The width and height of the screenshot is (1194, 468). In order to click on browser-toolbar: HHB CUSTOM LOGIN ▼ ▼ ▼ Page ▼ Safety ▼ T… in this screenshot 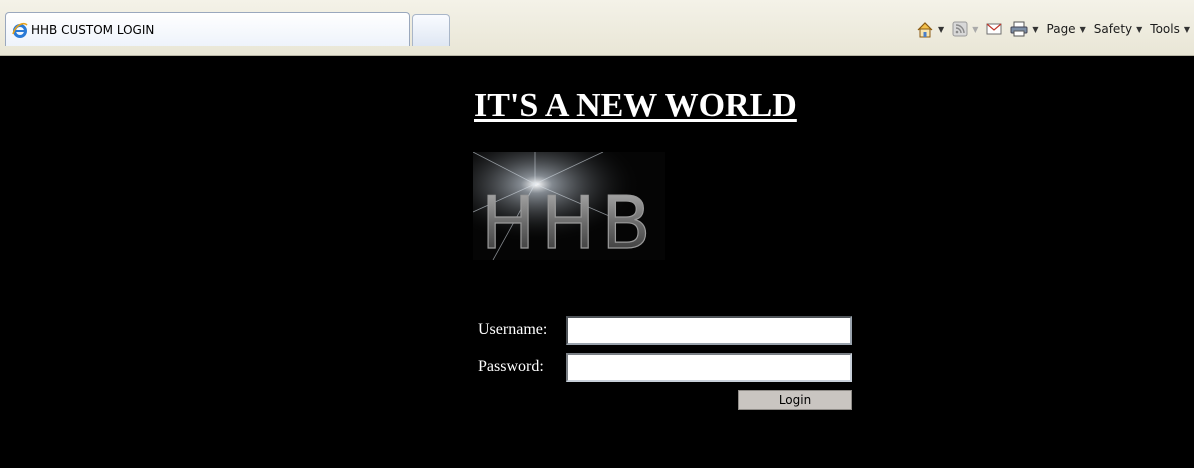, I will do `click(597, 28)`.